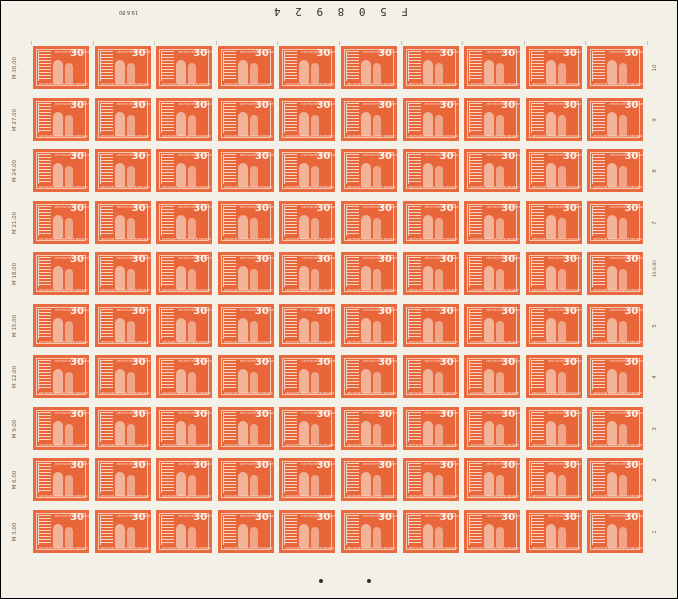  Describe the element at coordinates (15, 325) in the screenshot. I see `margin-total-value: M 15,00` at that location.